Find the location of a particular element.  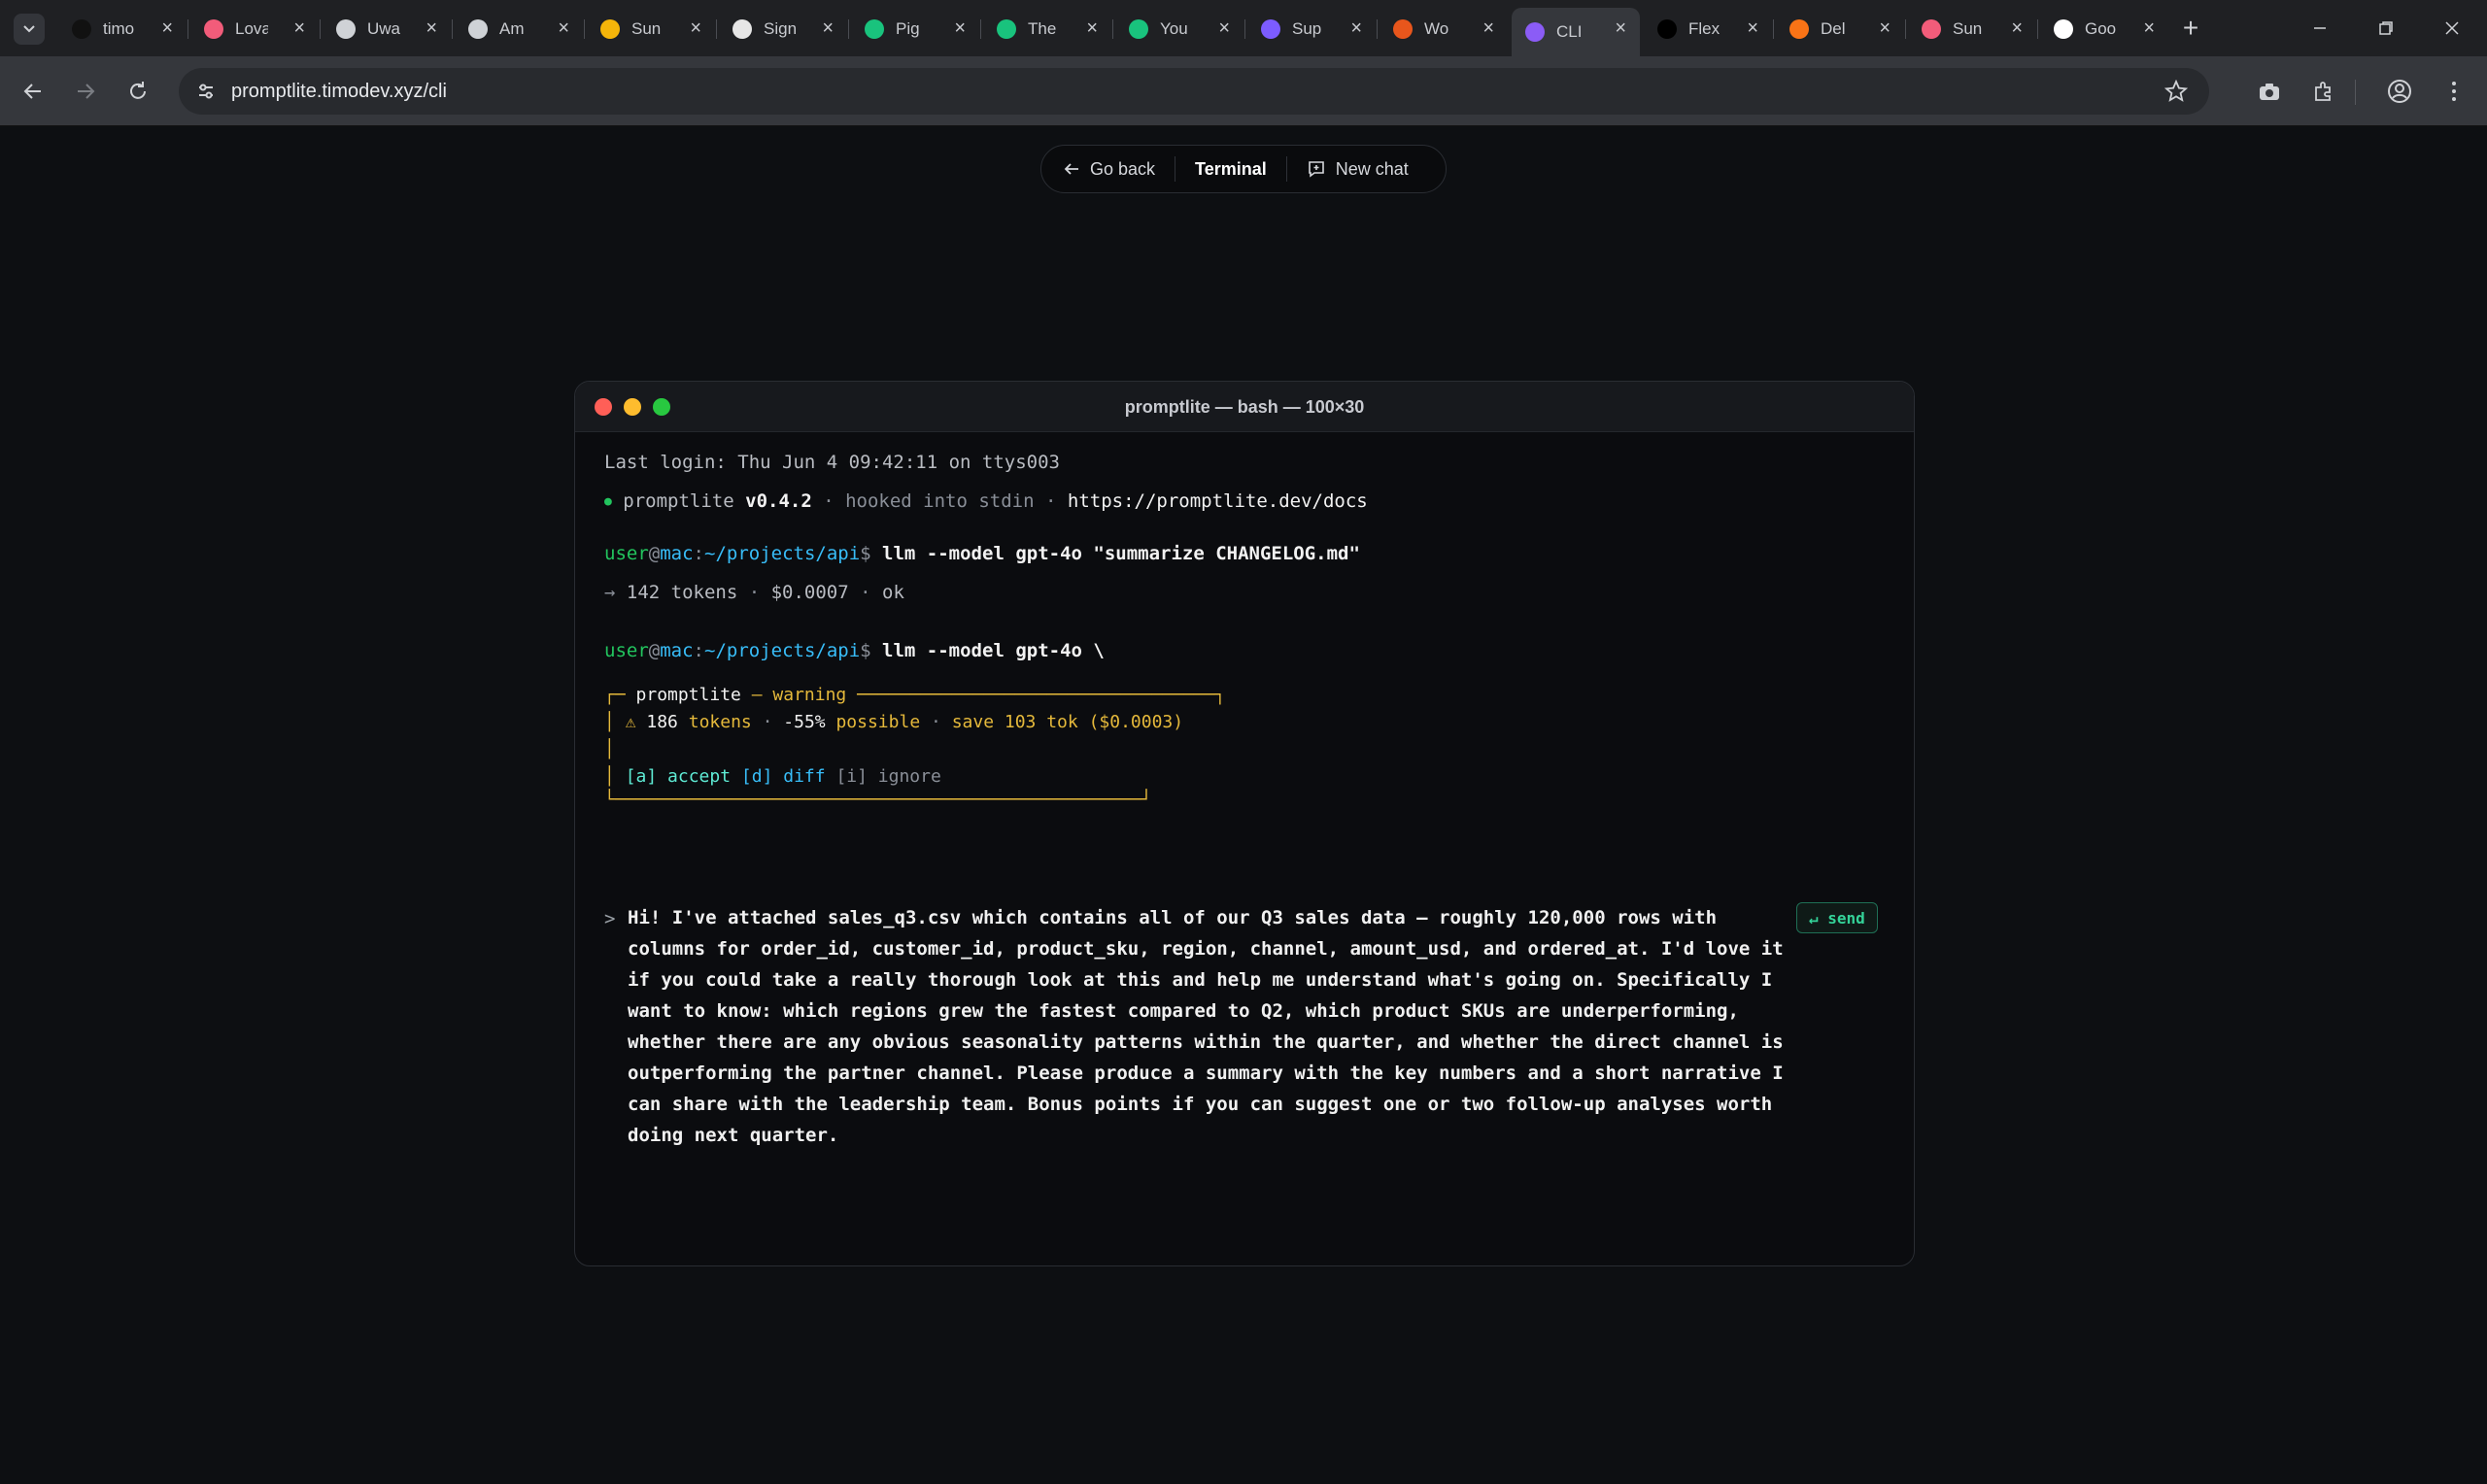

new-tab-button: + is located at coordinates (2190, 28).